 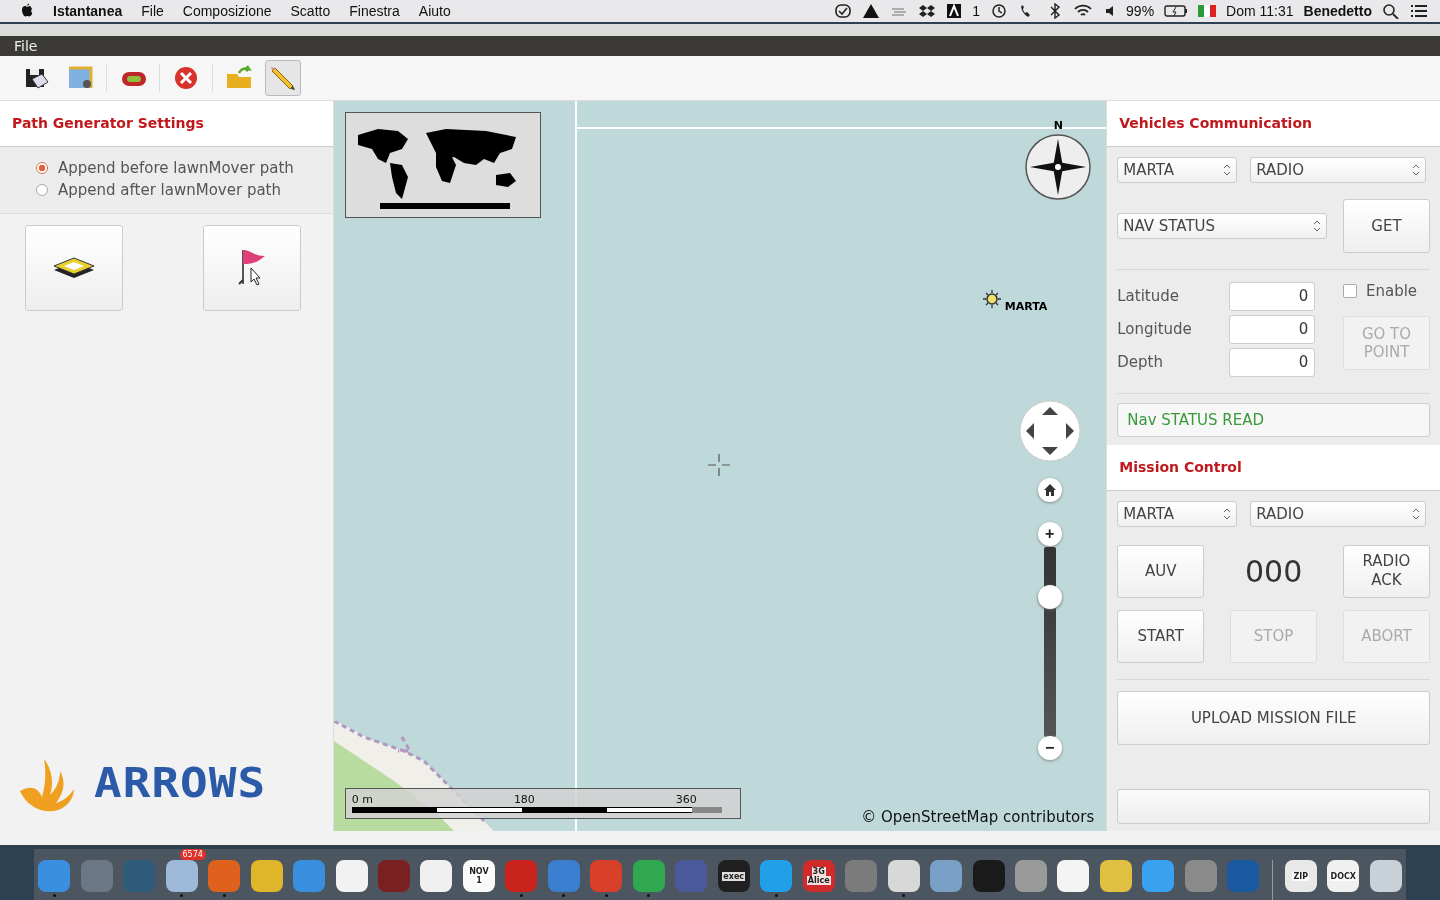 I want to click on triangle-icon, so click(x=871, y=11).